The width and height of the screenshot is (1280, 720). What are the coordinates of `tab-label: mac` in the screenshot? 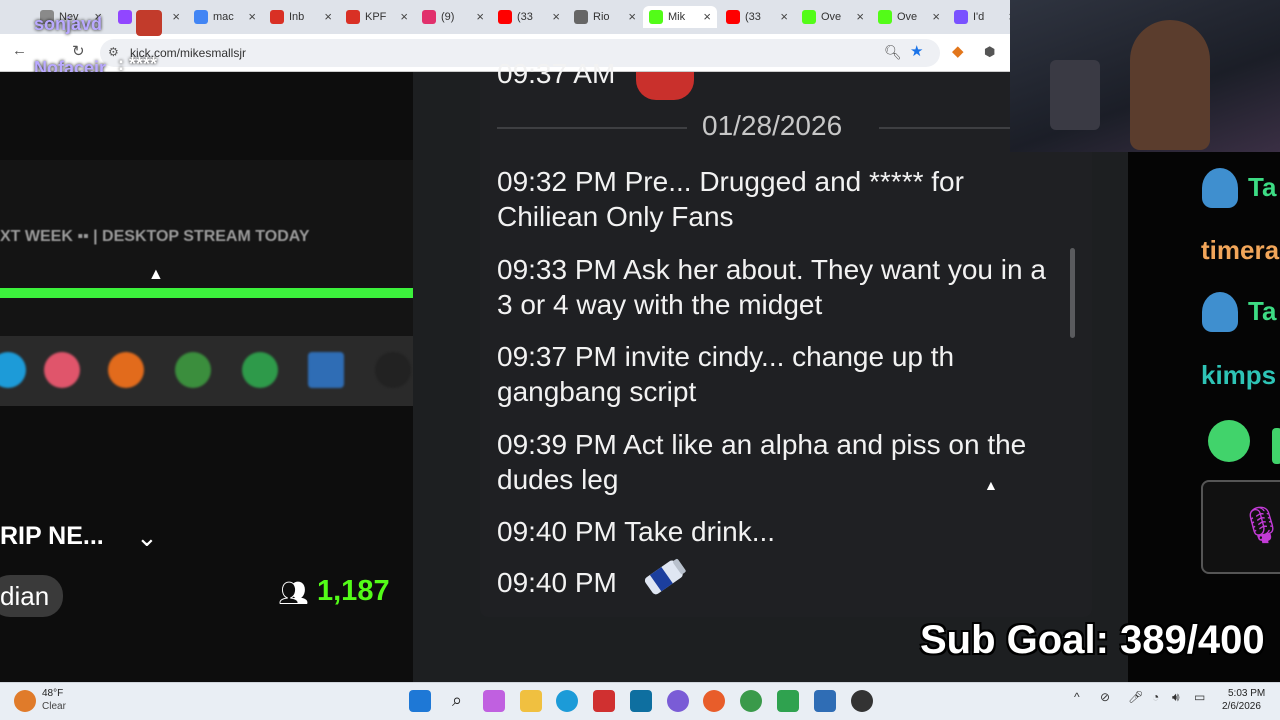 It's located at (223, 17).